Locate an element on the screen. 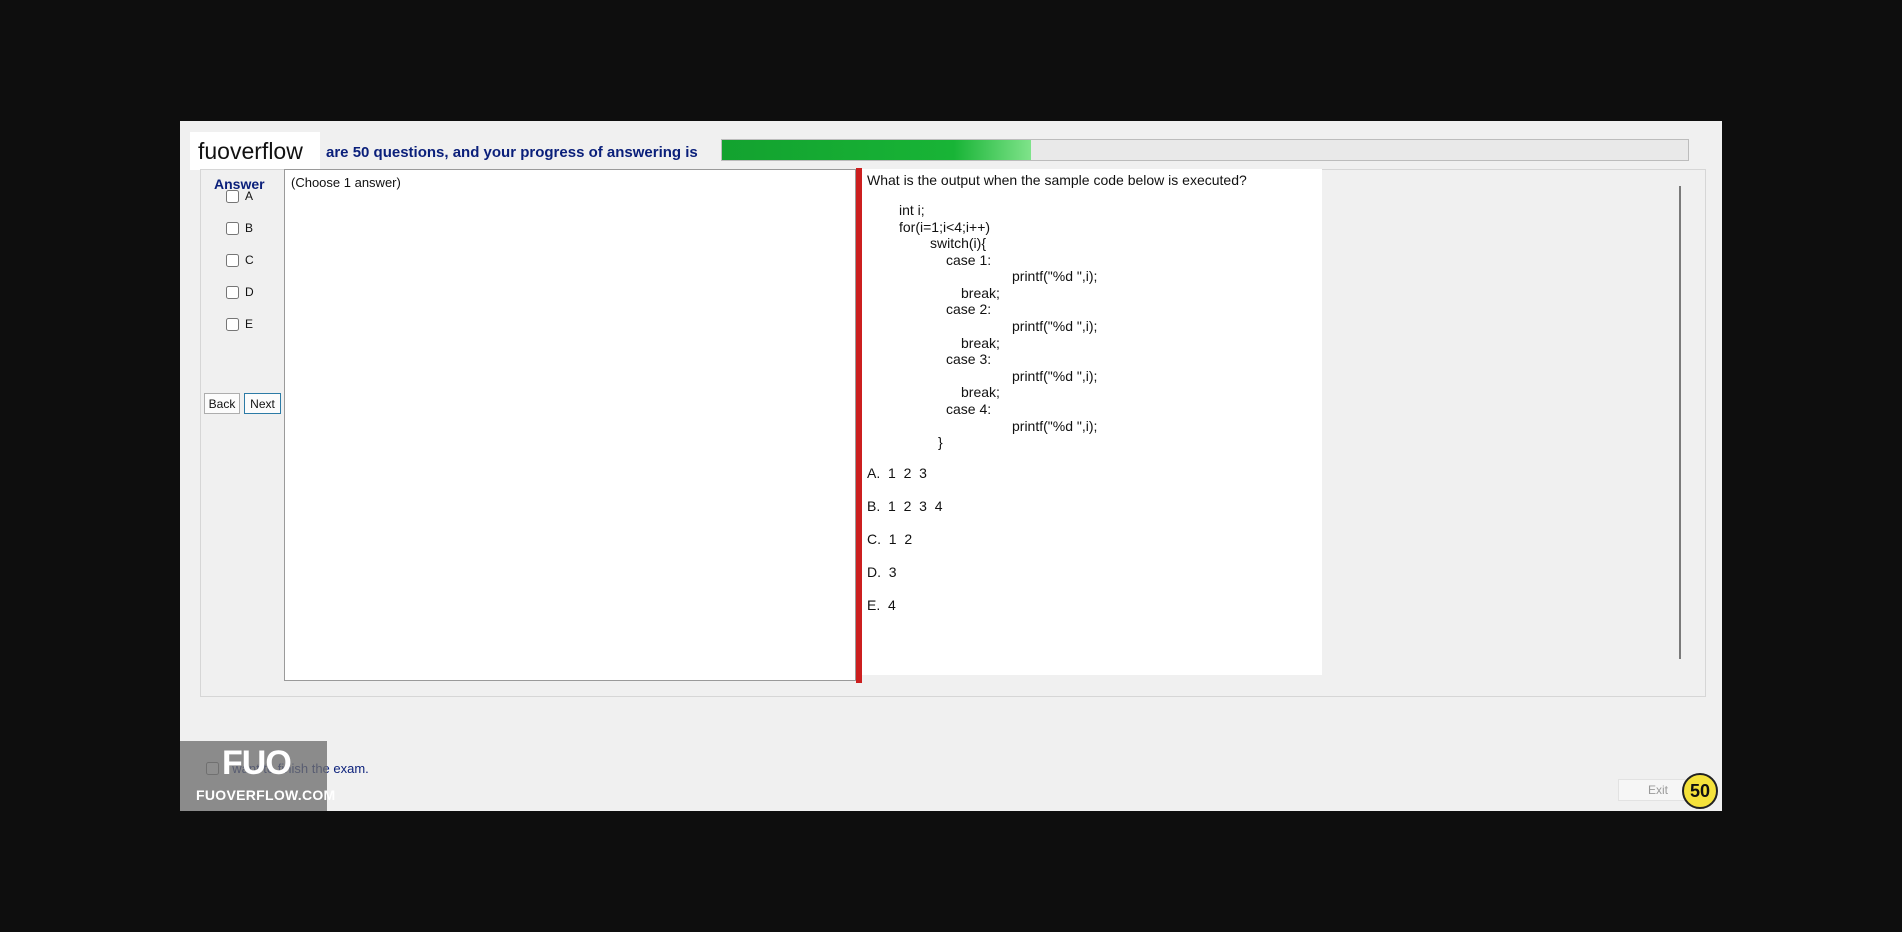 The image size is (1902, 932). progress-fill is located at coordinates (877, 150).